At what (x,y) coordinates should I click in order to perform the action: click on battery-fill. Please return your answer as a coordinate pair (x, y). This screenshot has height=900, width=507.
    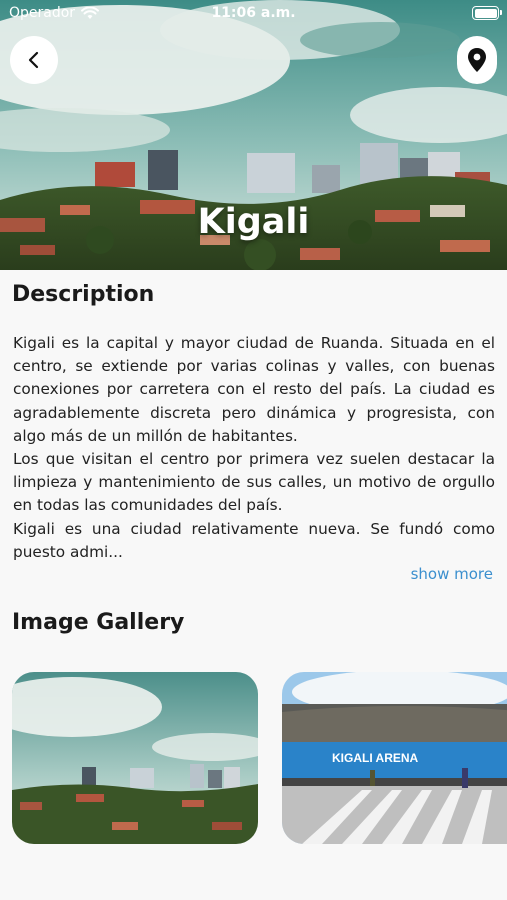
    Looking at the image, I should click on (485, 13).